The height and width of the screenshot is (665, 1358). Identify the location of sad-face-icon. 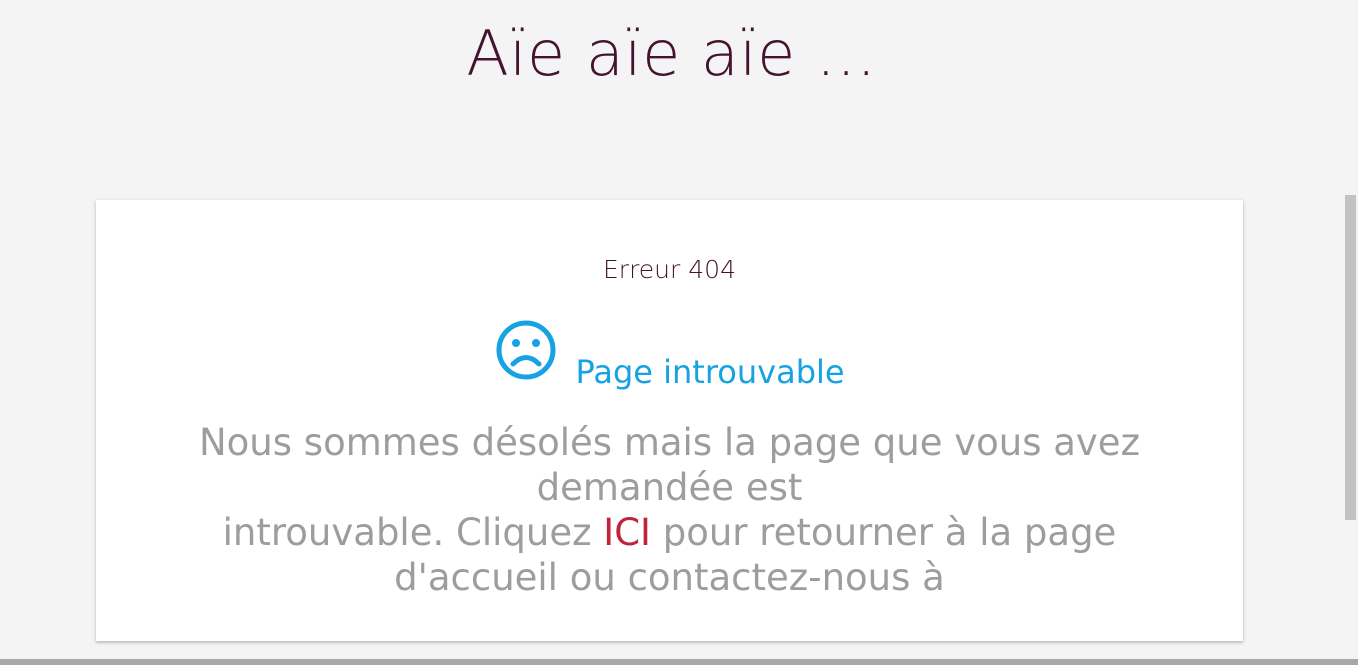
(526, 350).